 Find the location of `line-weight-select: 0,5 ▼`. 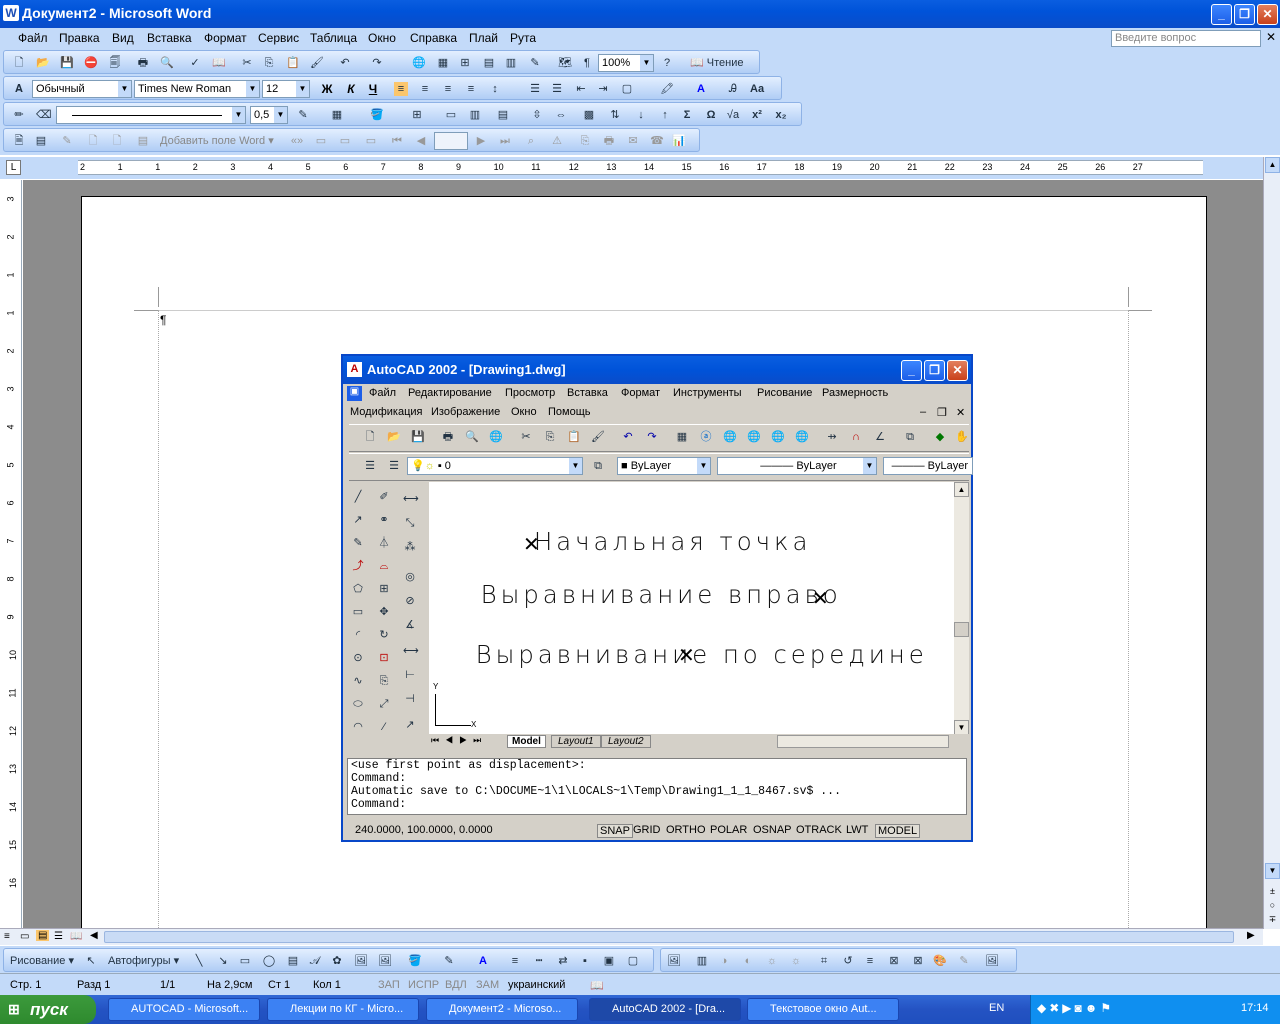

line-weight-select: 0,5 ▼ is located at coordinates (269, 115).